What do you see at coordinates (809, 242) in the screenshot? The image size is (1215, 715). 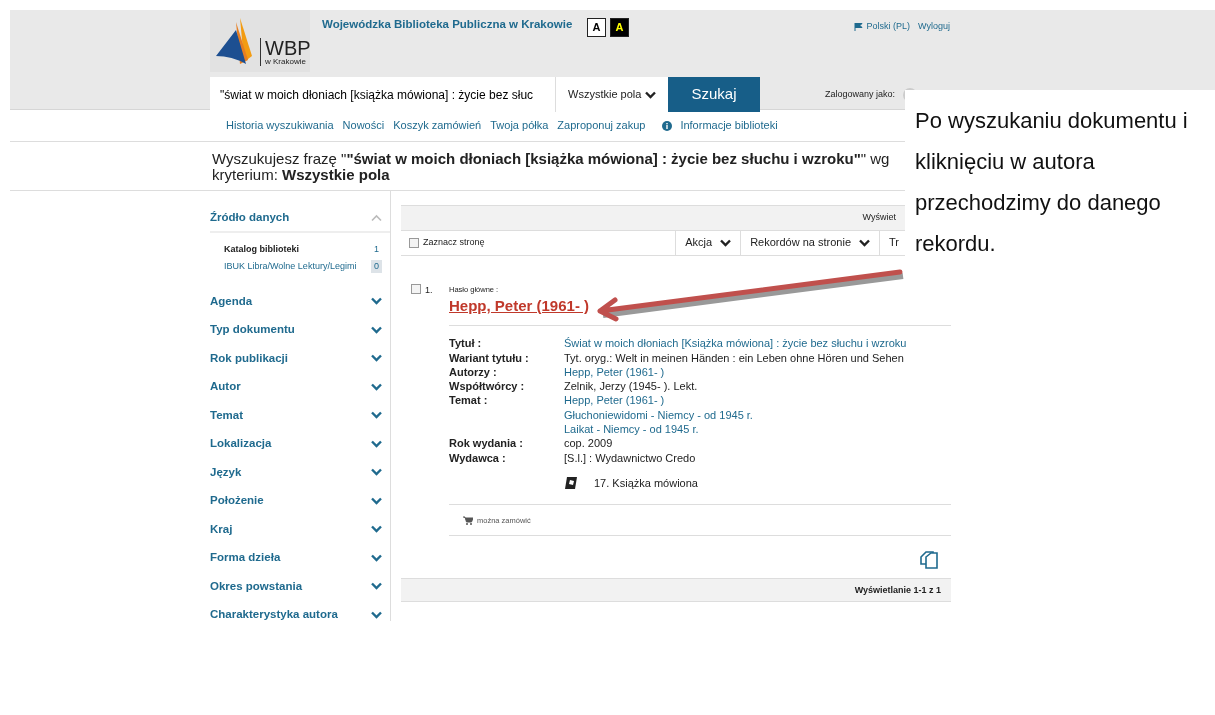 I see `toolbar-dropdown: Rekordów na stronie` at bounding box center [809, 242].